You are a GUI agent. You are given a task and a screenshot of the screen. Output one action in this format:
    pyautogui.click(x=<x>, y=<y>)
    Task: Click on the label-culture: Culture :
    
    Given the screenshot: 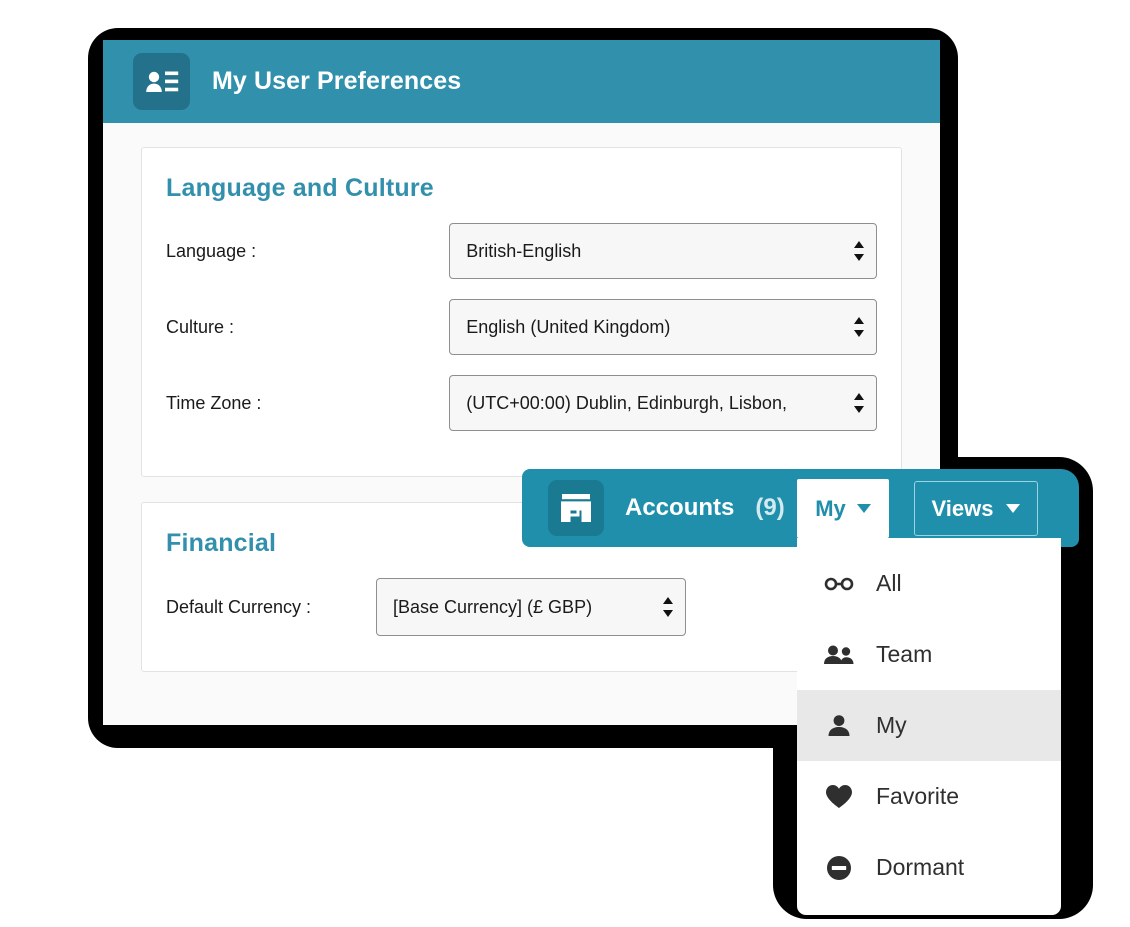 What is the action you would take?
    pyautogui.click(x=200, y=326)
    